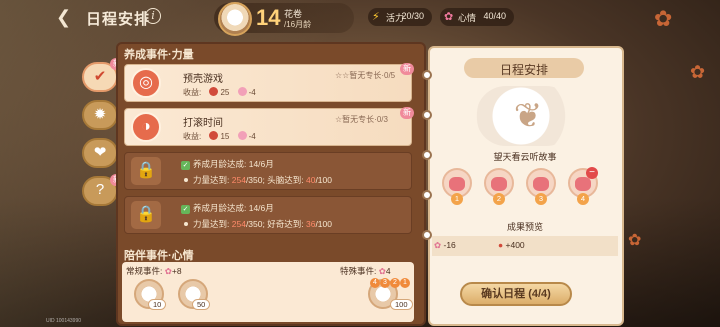  I want to click on mood-label: 心情, so click(467, 18).